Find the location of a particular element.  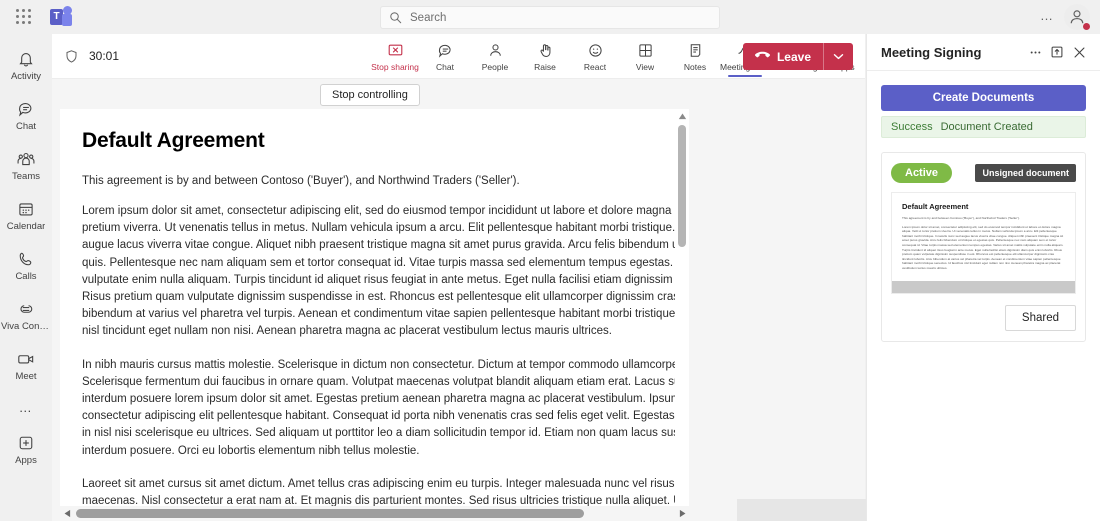

toolbar-label: Chat is located at coordinates (445, 66).